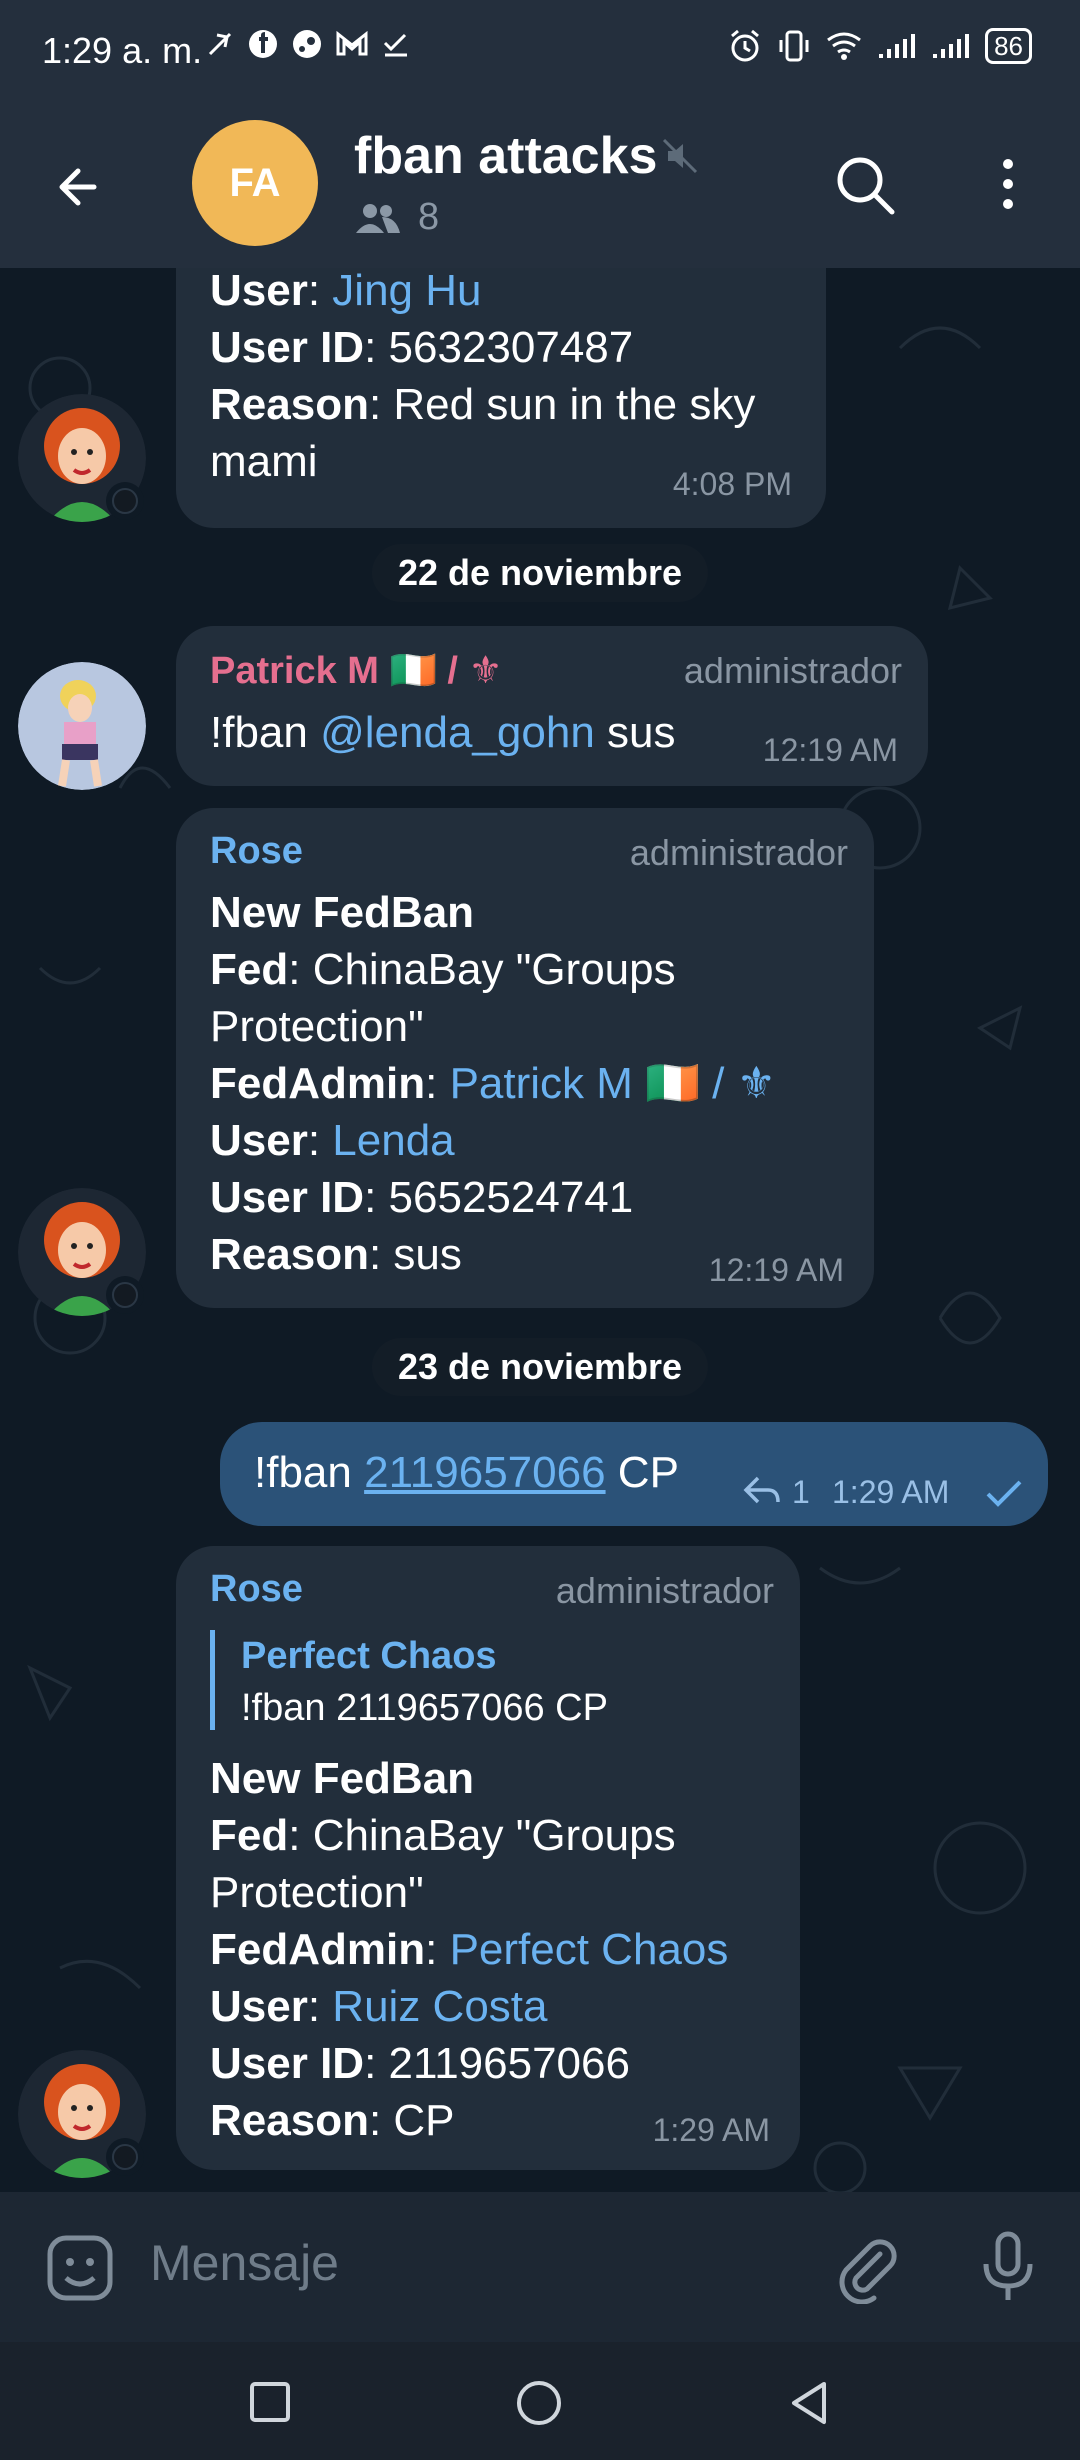 This screenshot has width=1080, height=2460. I want to click on more-vert-icon, so click(1008, 185).